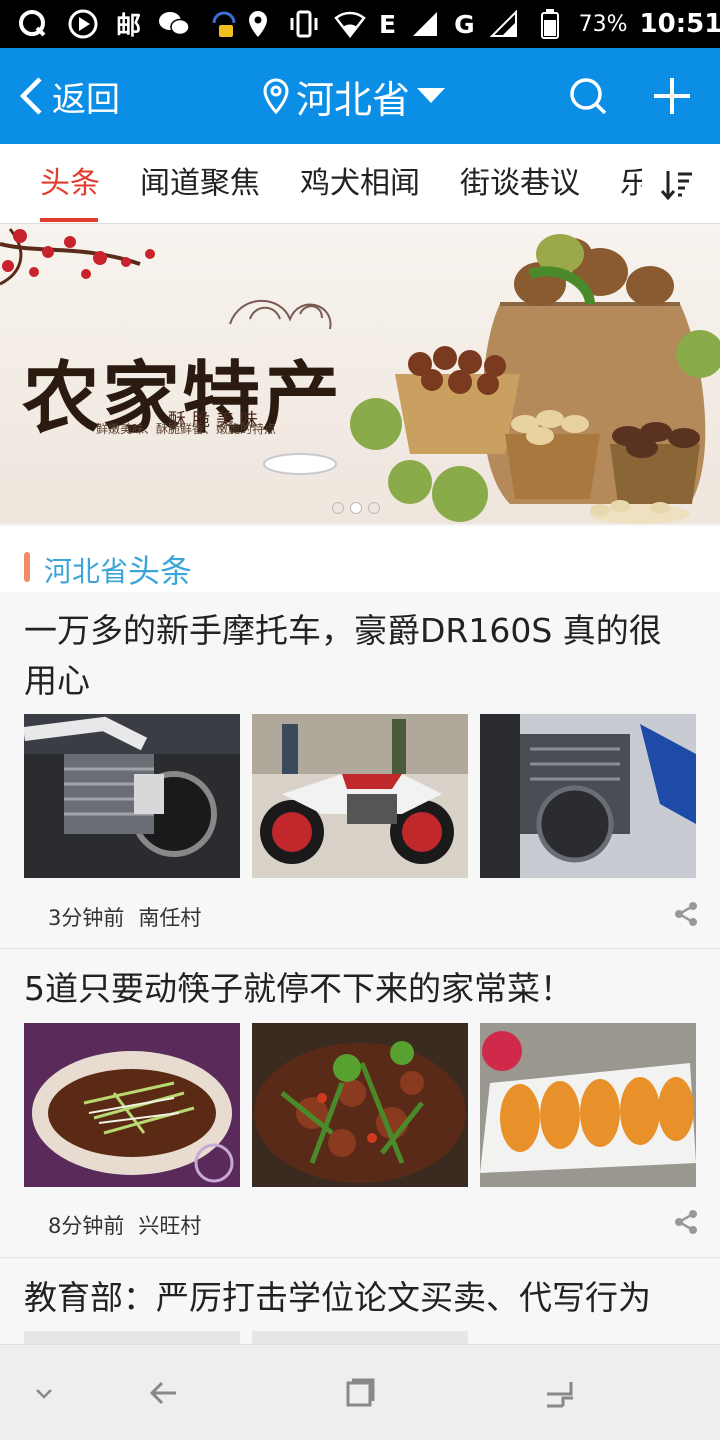  Describe the element at coordinates (132, 796) in the screenshot. I see `motorcycle-engine-photo` at that location.